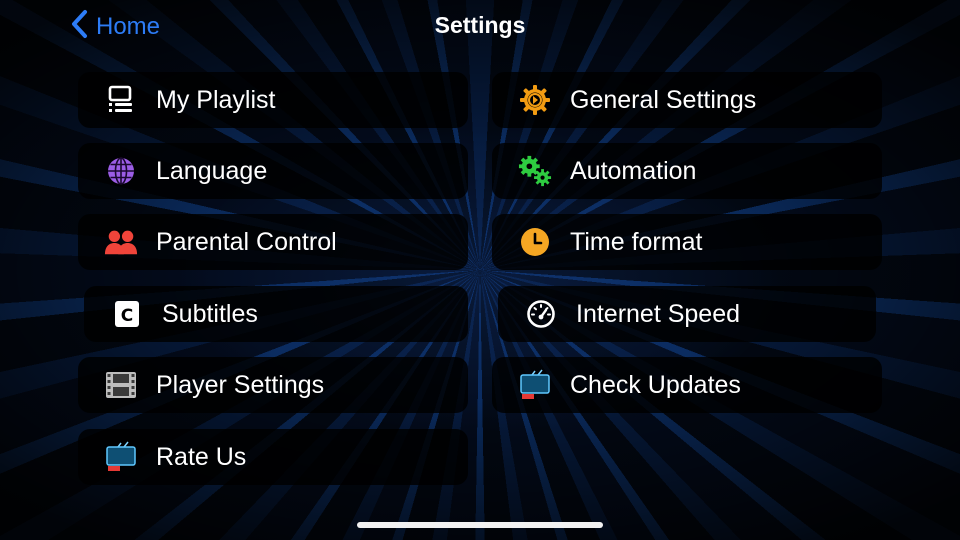 This screenshot has height=540, width=960. Describe the element at coordinates (535, 242) in the screenshot. I see `clock-icon` at that location.